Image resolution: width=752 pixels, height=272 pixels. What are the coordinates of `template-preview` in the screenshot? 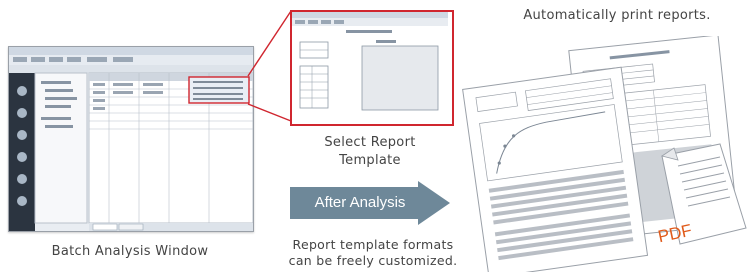 It's located at (370, 66).